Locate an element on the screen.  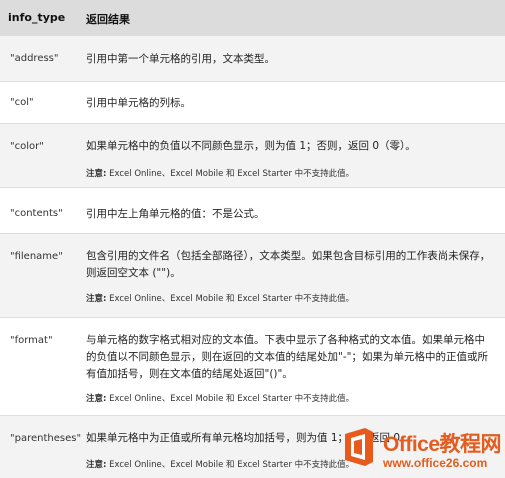
row-desc: 引用中单元格的列标。 is located at coordinates (138, 103).